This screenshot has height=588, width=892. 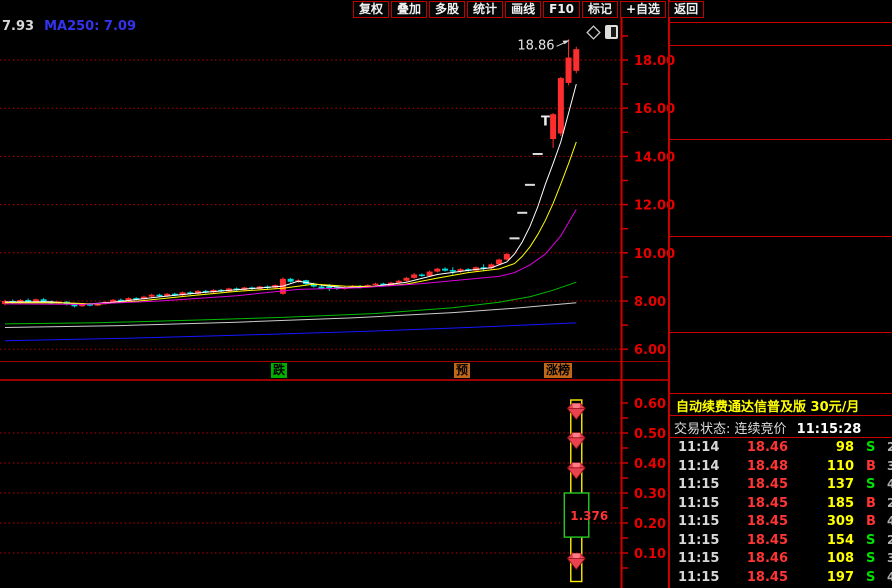 What do you see at coordinates (650, 494) in the screenshot?
I see `sub-axis-label: 0.30` at bounding box center [650, 494].